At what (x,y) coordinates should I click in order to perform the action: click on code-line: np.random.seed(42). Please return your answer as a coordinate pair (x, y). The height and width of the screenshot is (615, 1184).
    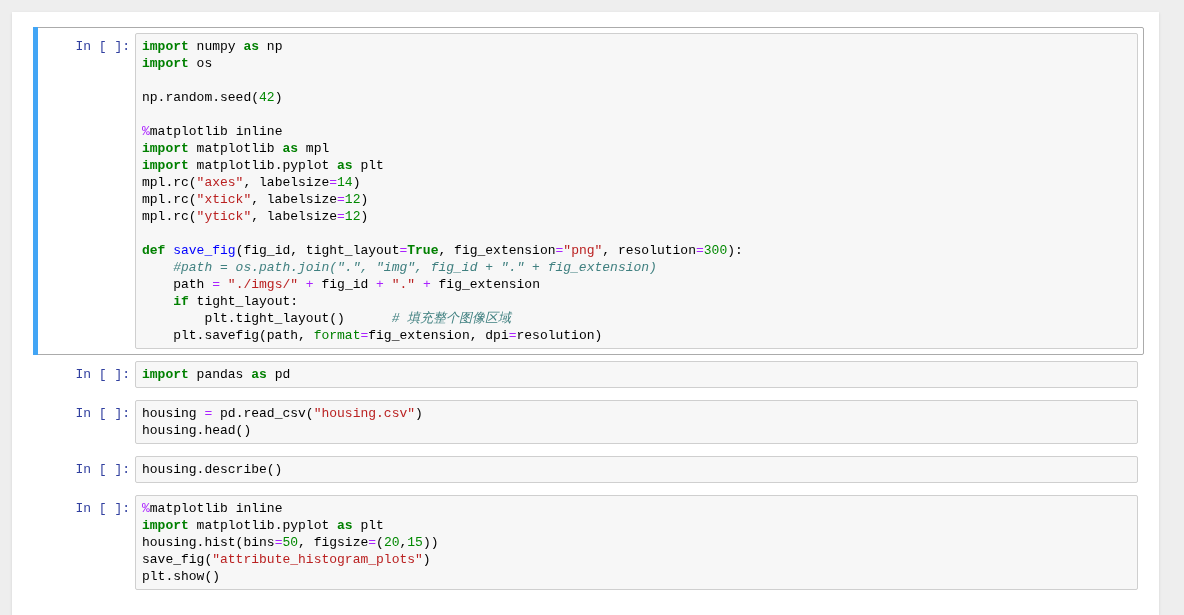
    Looking at the image, I should click on (213, 97).